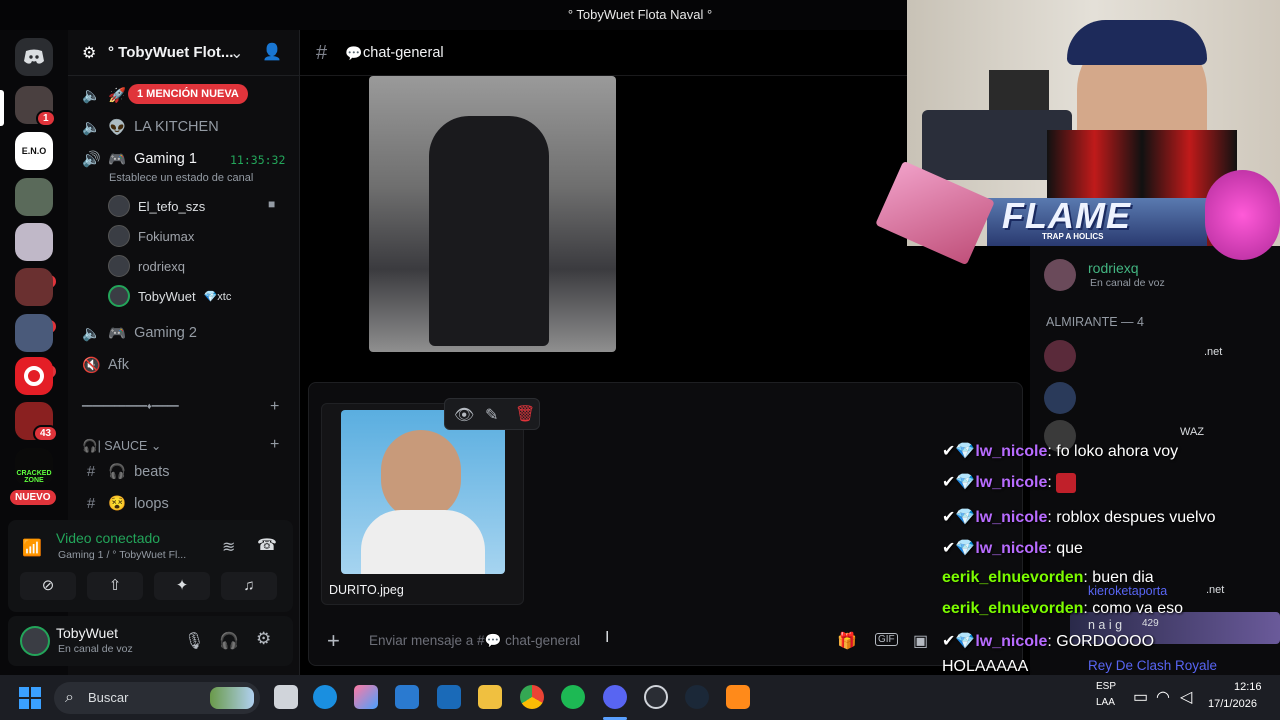 This screenshot has height=720, width=1280. I want to click on invite-icon: 👤, so click(272, 52).